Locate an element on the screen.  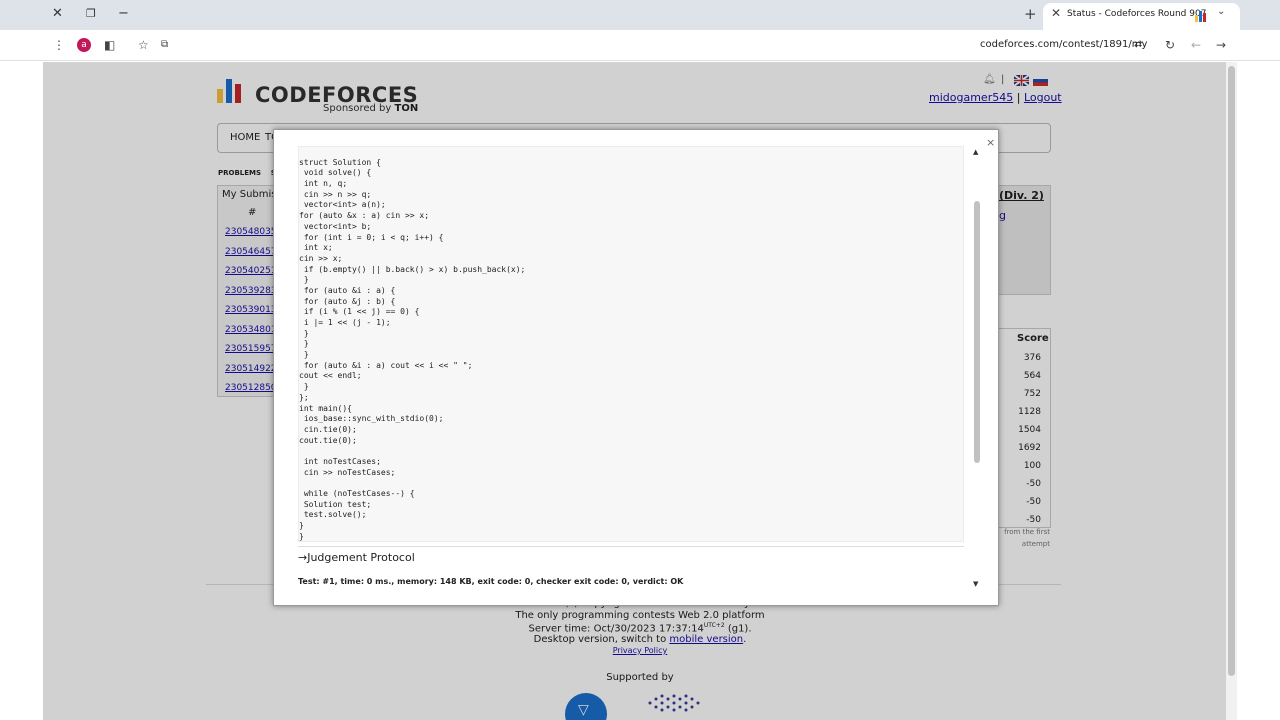
code-line: int noTestCases; is located at coordinates (340, 461).